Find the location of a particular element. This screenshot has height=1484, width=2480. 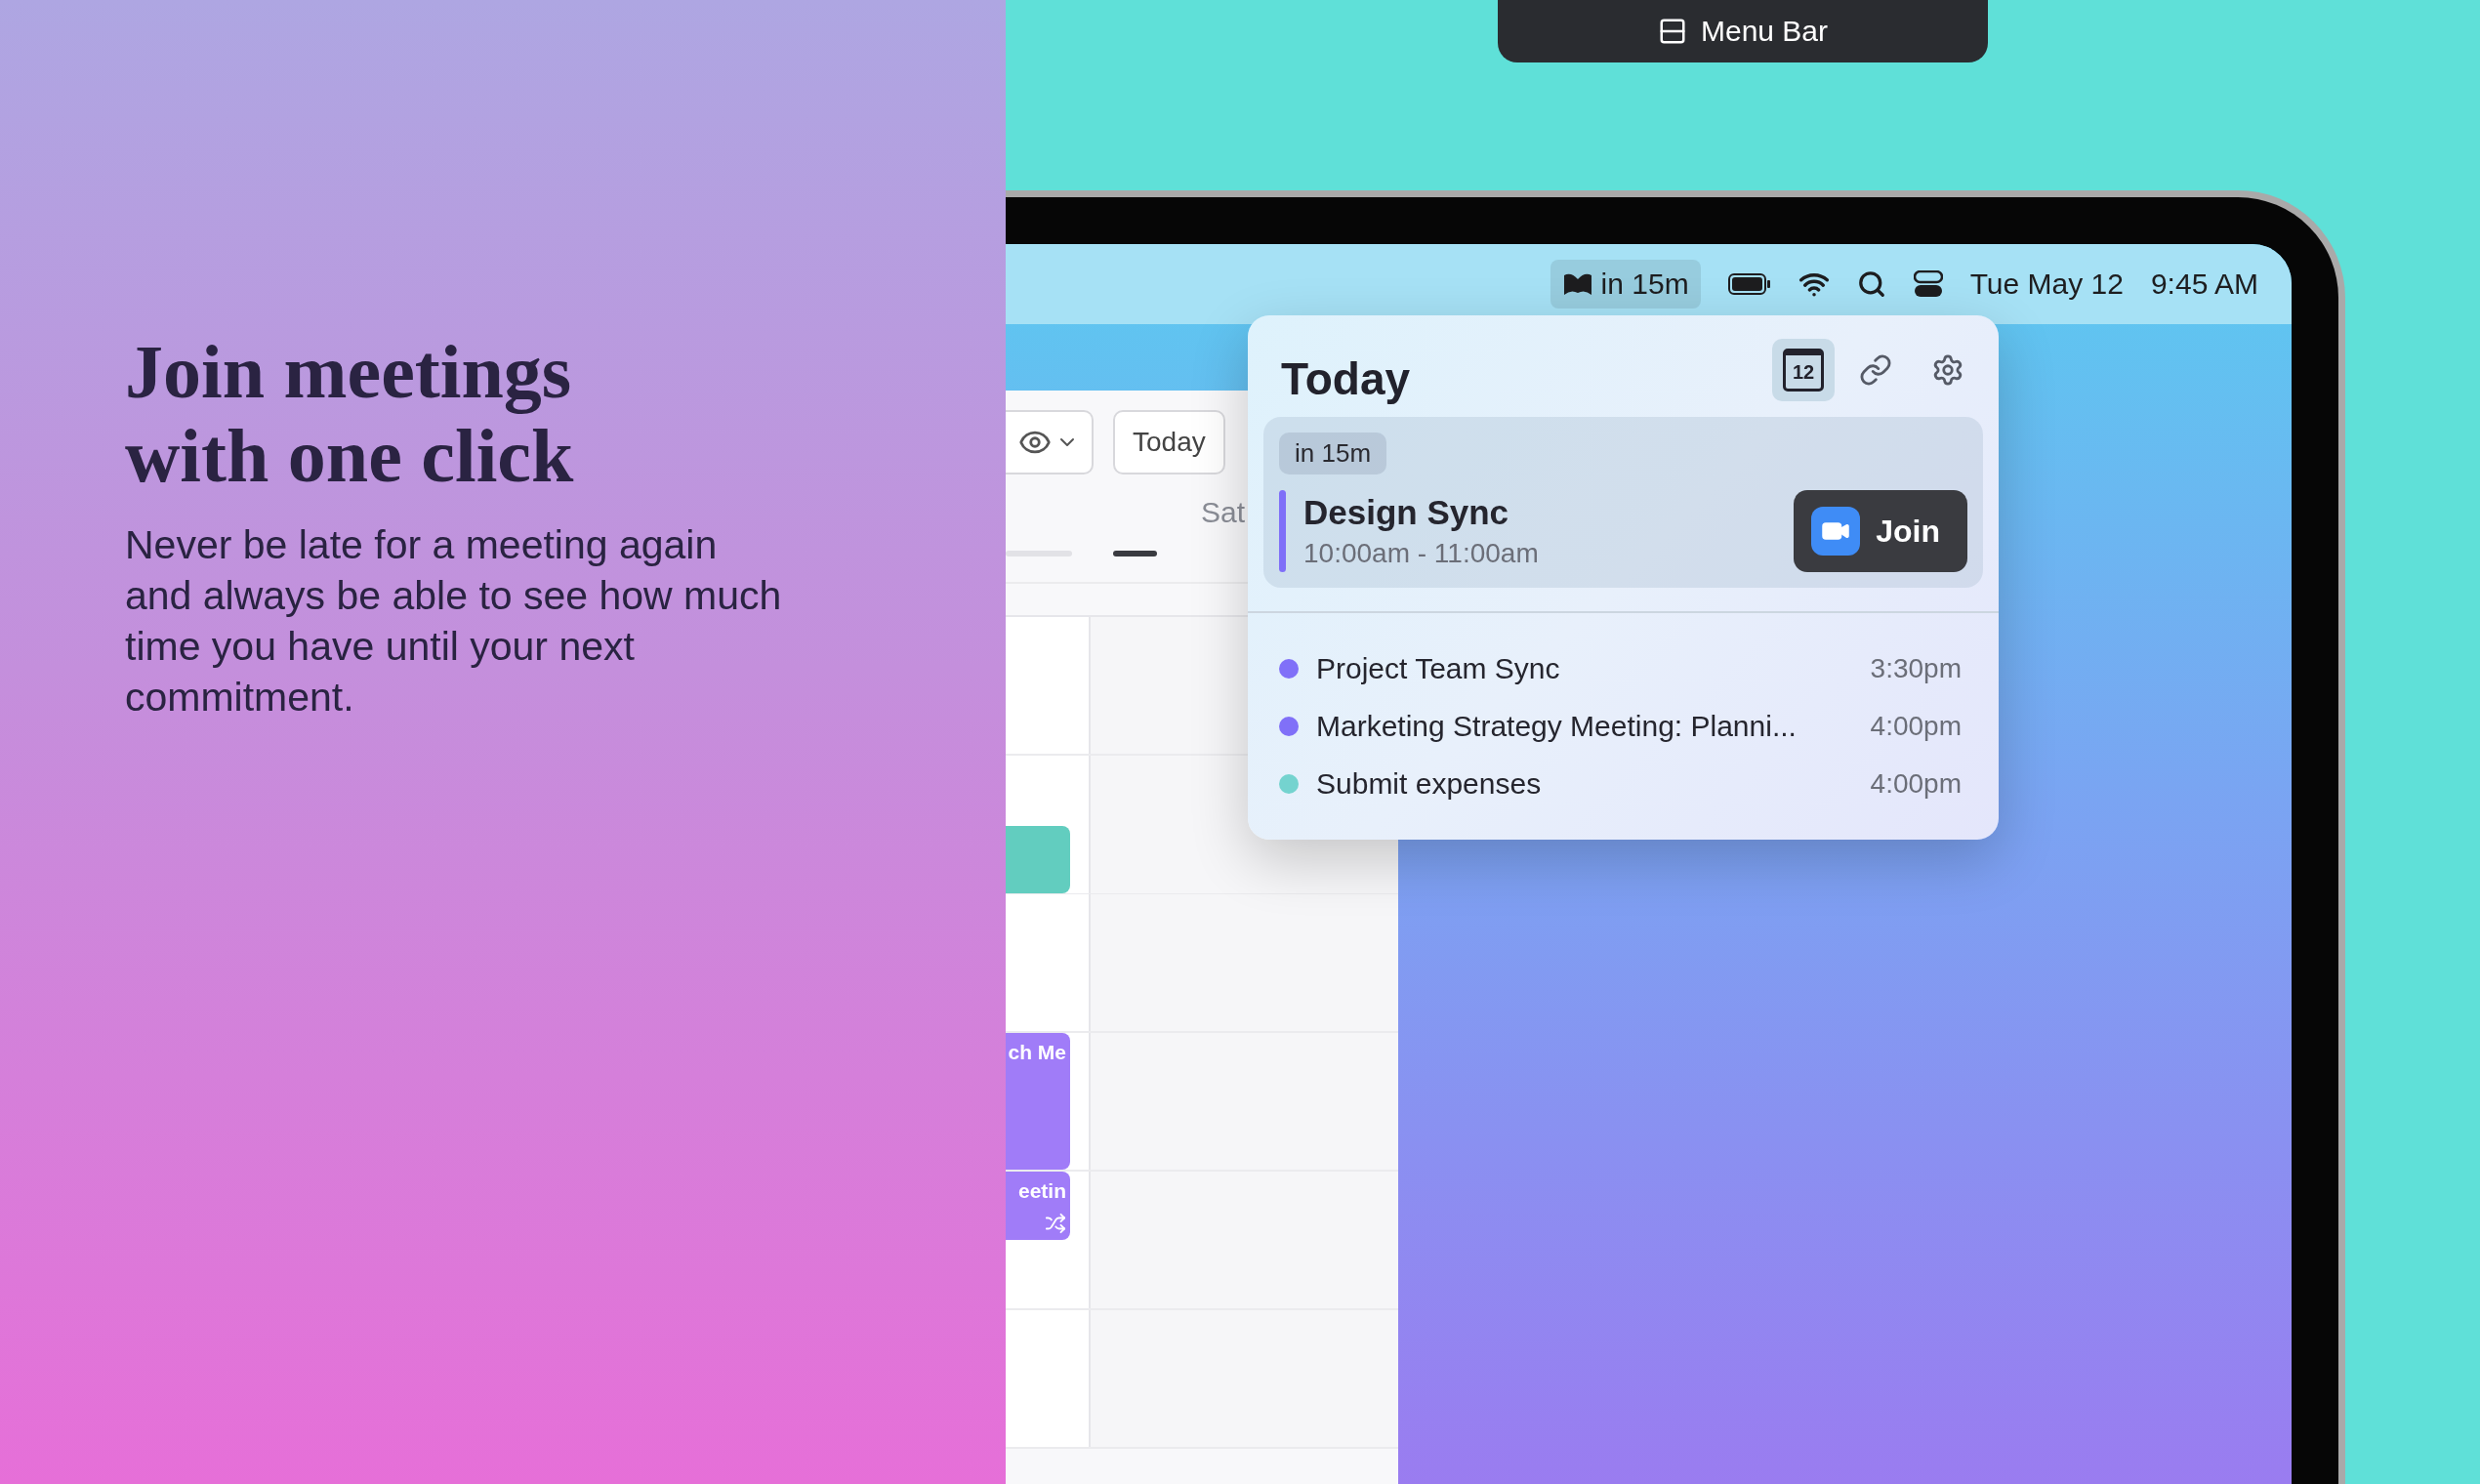

scroll-thumb is located at coordinates (1135, 554).